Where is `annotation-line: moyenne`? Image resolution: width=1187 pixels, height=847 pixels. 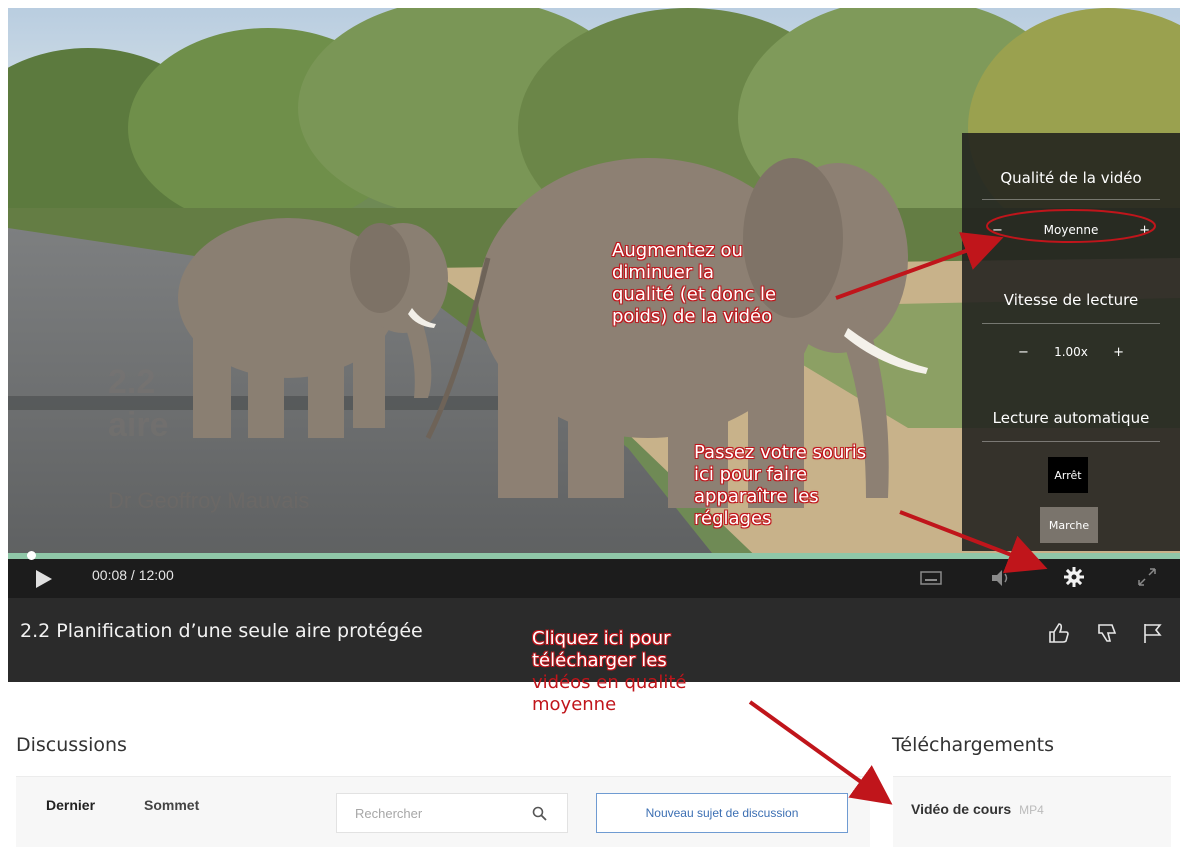
annotation-line: moyenne is located at coordinates (574, 704).